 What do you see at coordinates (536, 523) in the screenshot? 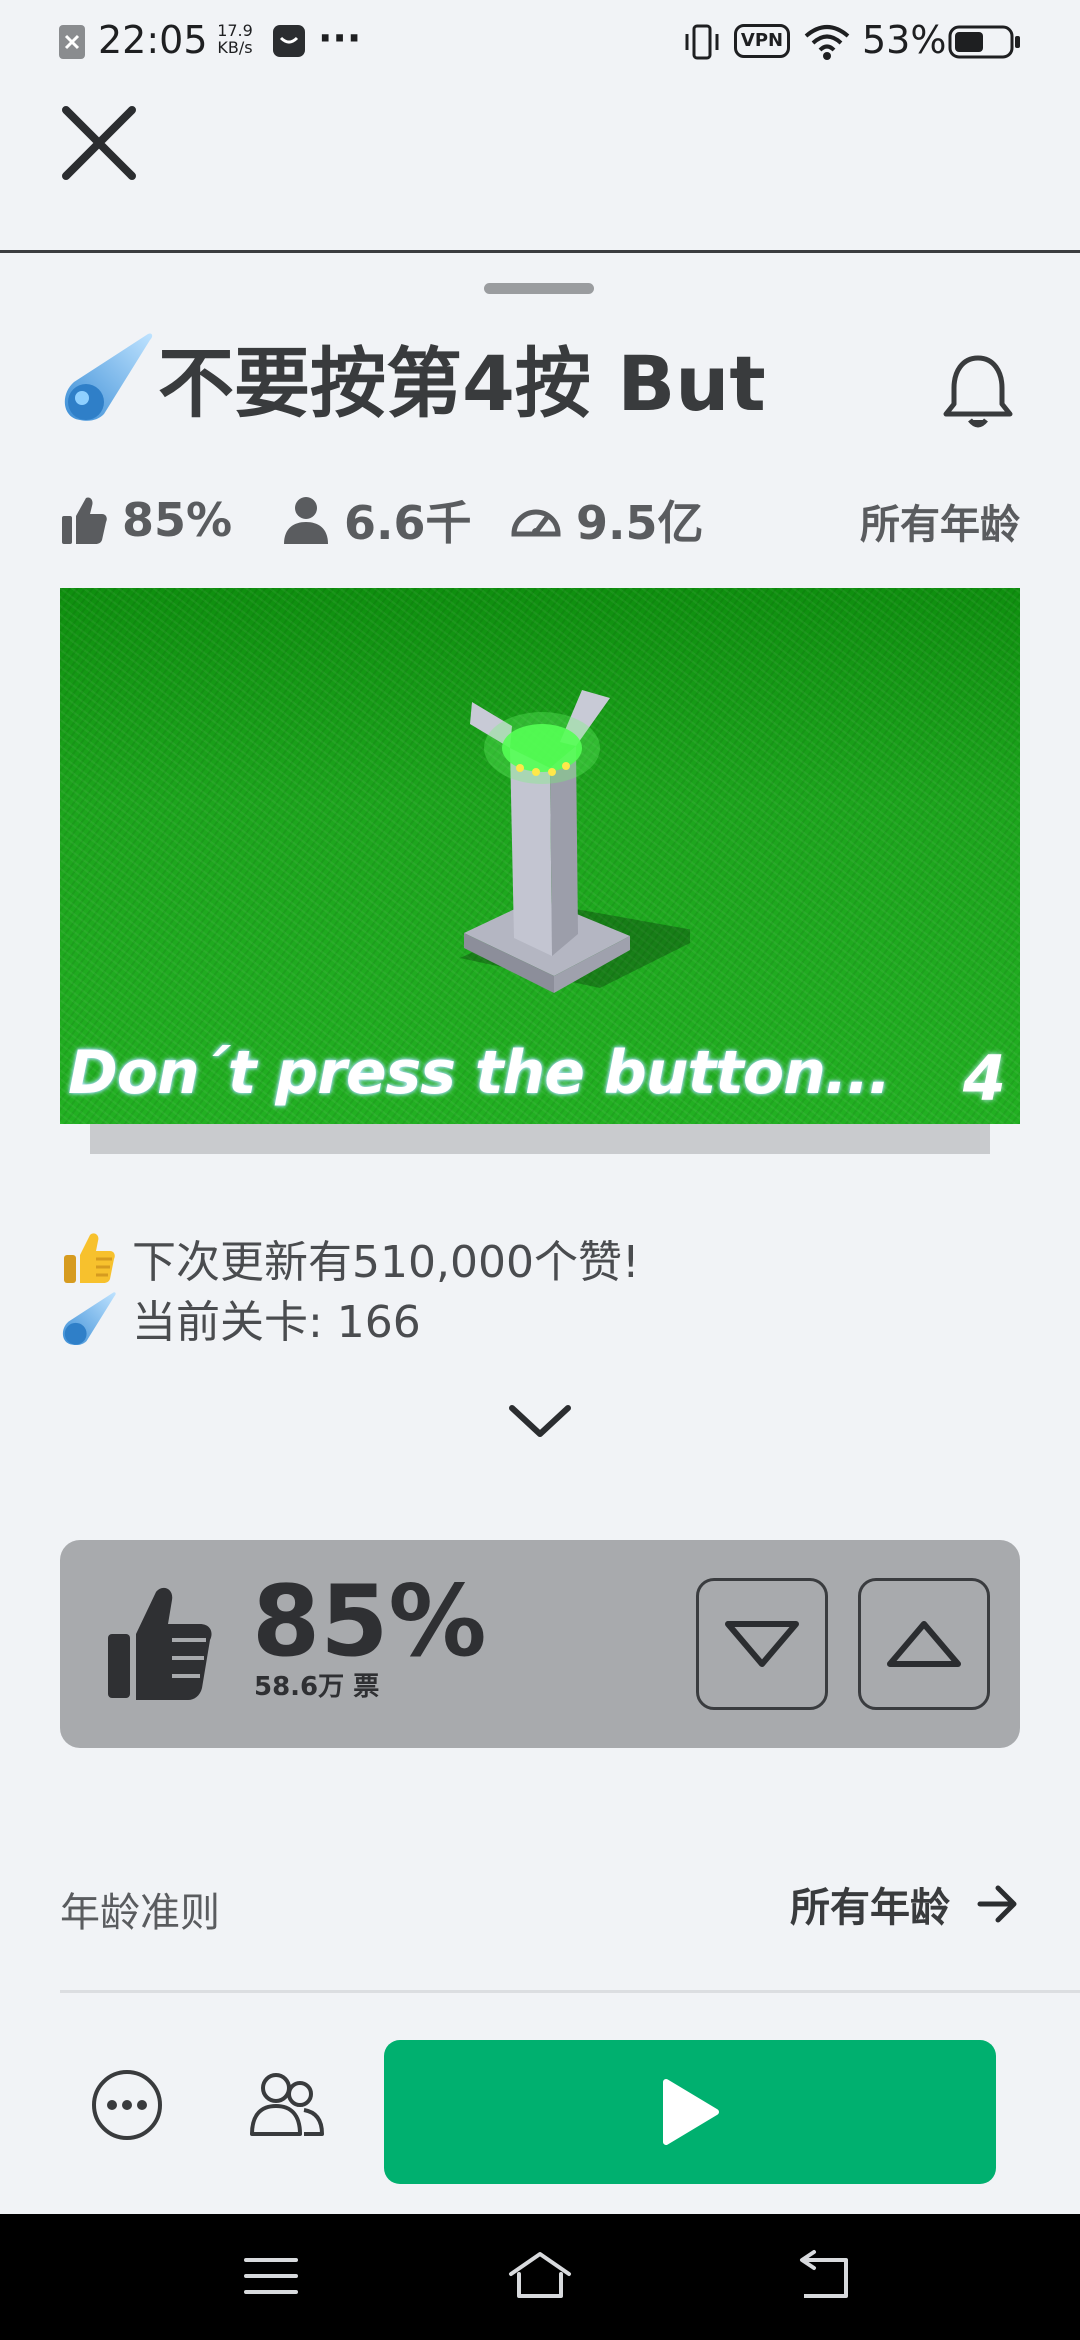
I see `speedometer-icon` at bounding box center [536, 523].